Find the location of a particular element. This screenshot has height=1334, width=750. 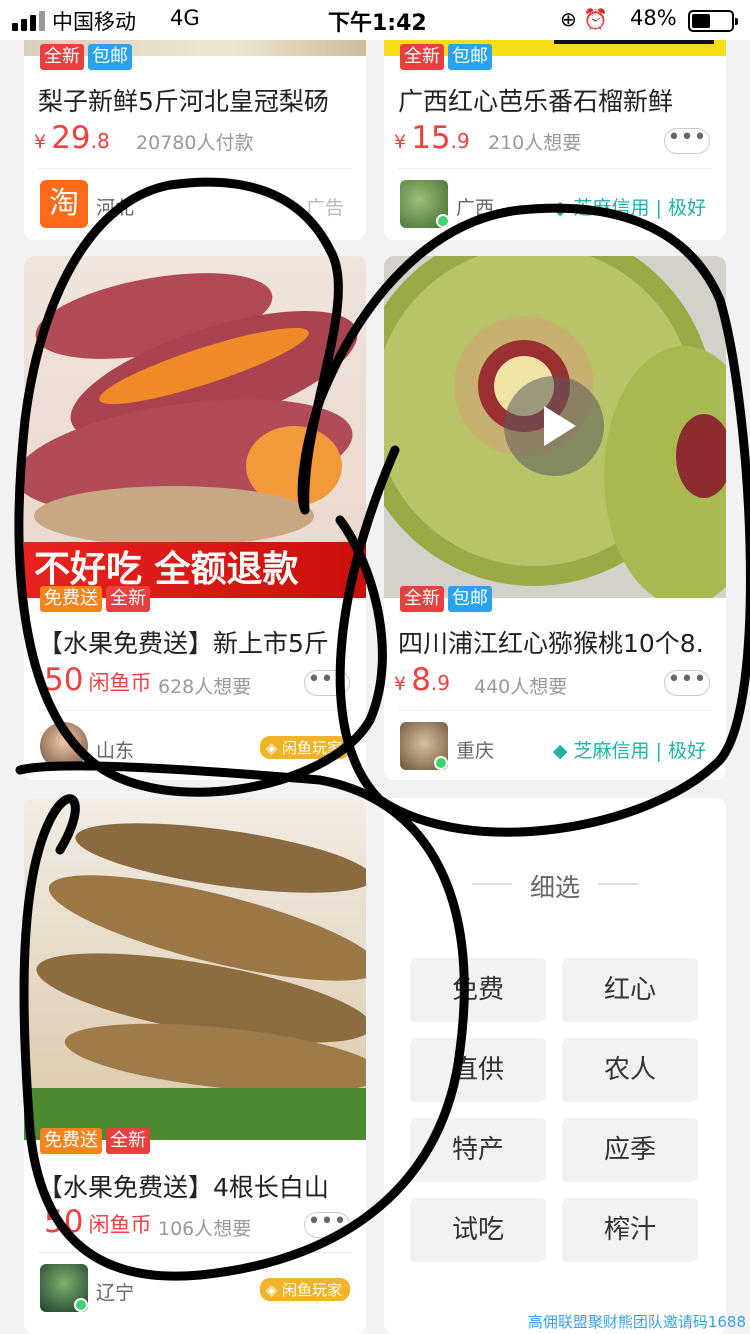

seller-avatar is located at coordinates (64, 746).